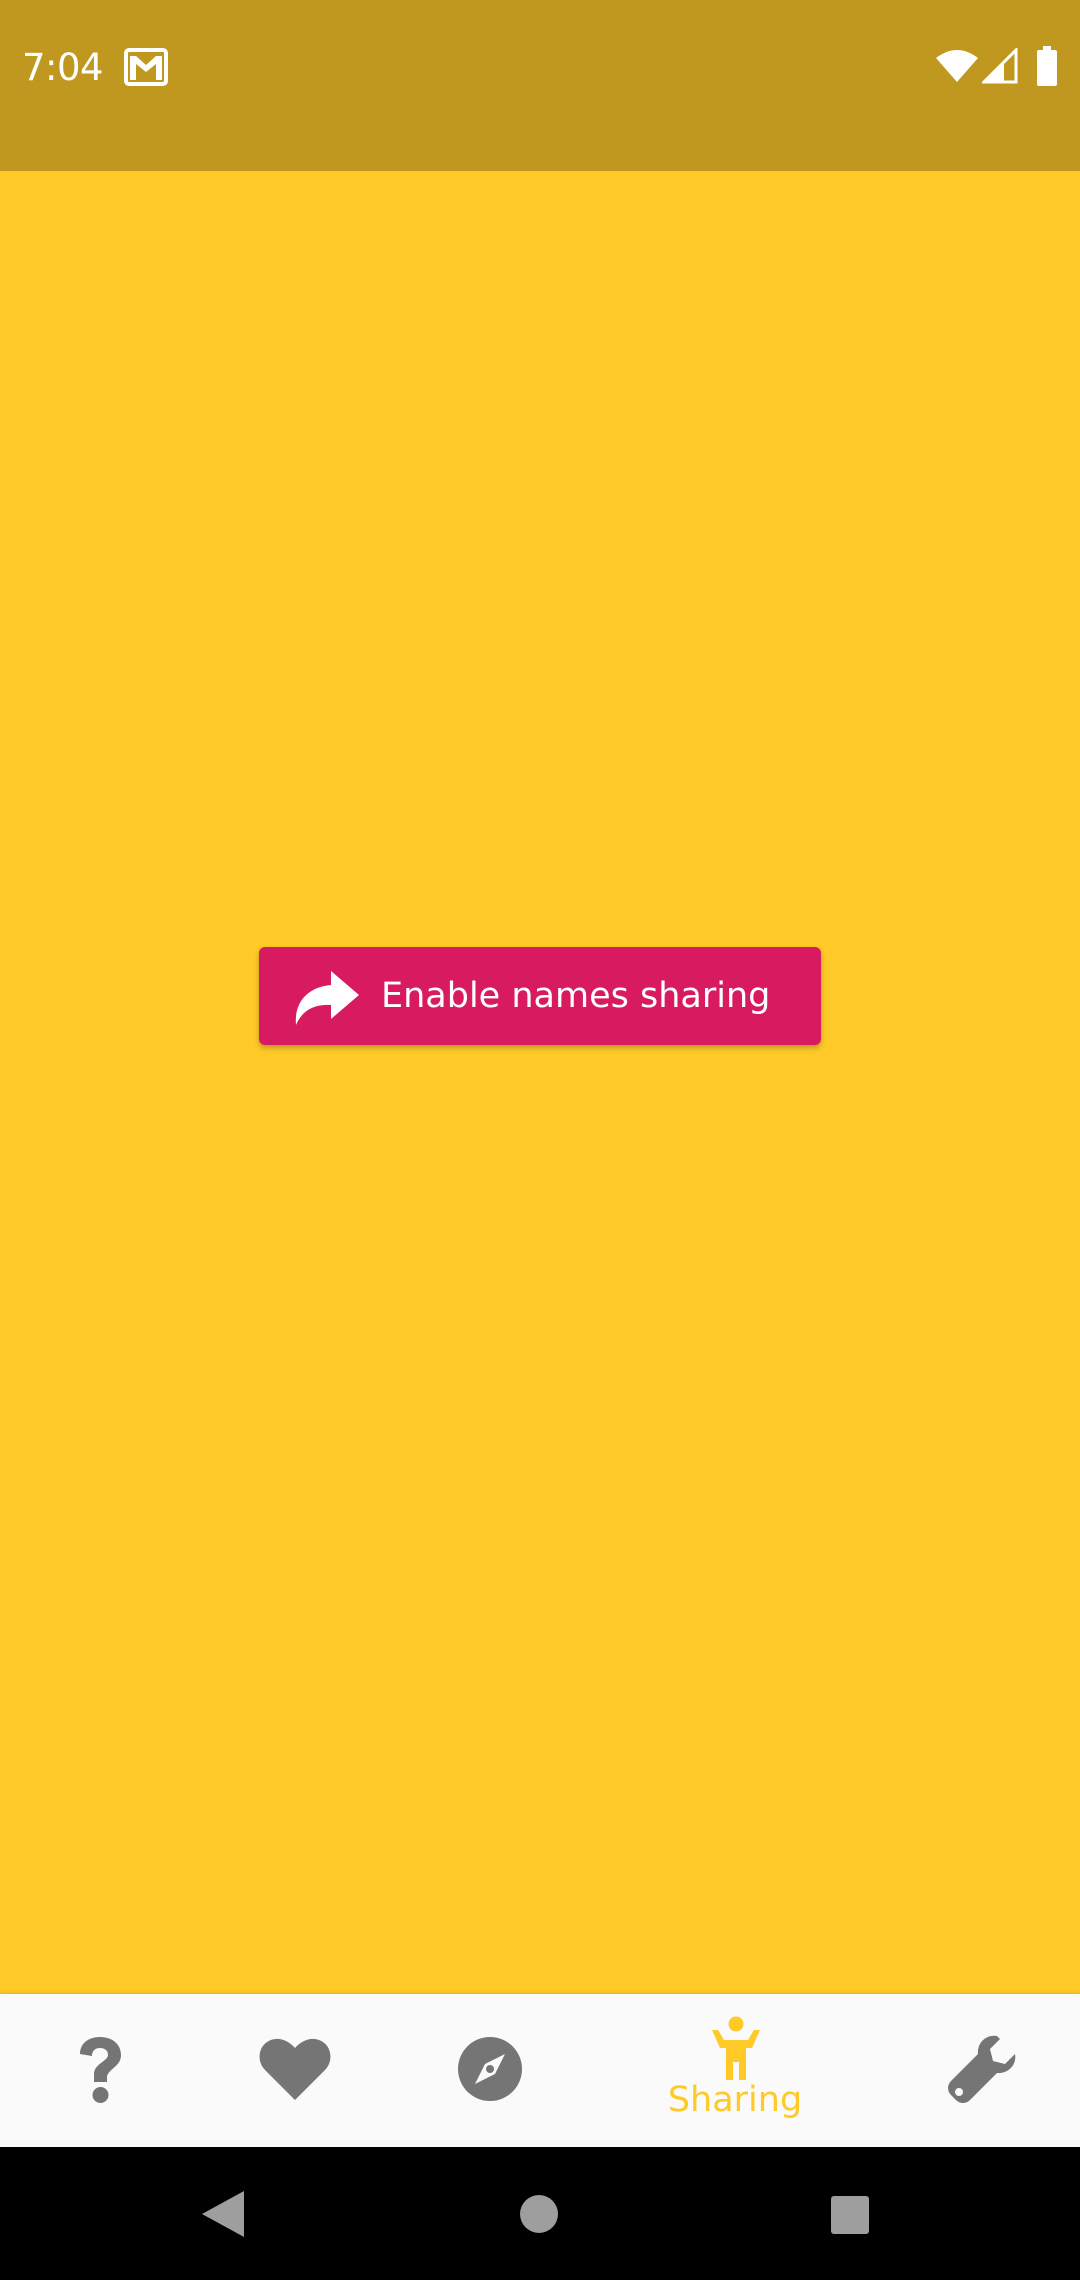 Image resolution: width=1080 pixels, height=2280 pixels. I want to click on system-navigation-bar, so click(540, 2213).